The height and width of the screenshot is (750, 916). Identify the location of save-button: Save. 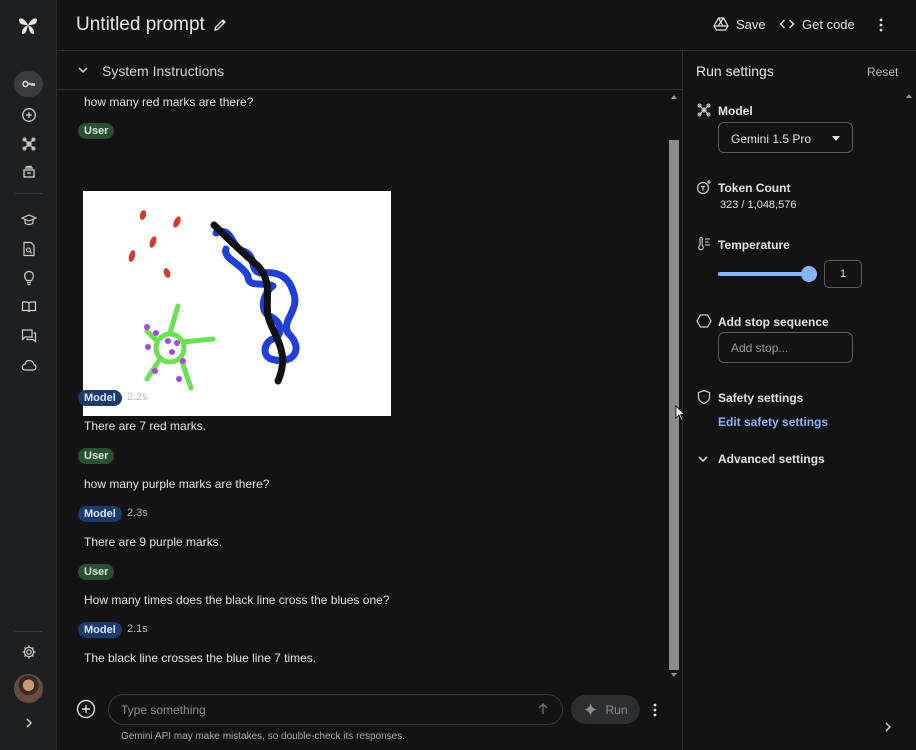
(739, 24).